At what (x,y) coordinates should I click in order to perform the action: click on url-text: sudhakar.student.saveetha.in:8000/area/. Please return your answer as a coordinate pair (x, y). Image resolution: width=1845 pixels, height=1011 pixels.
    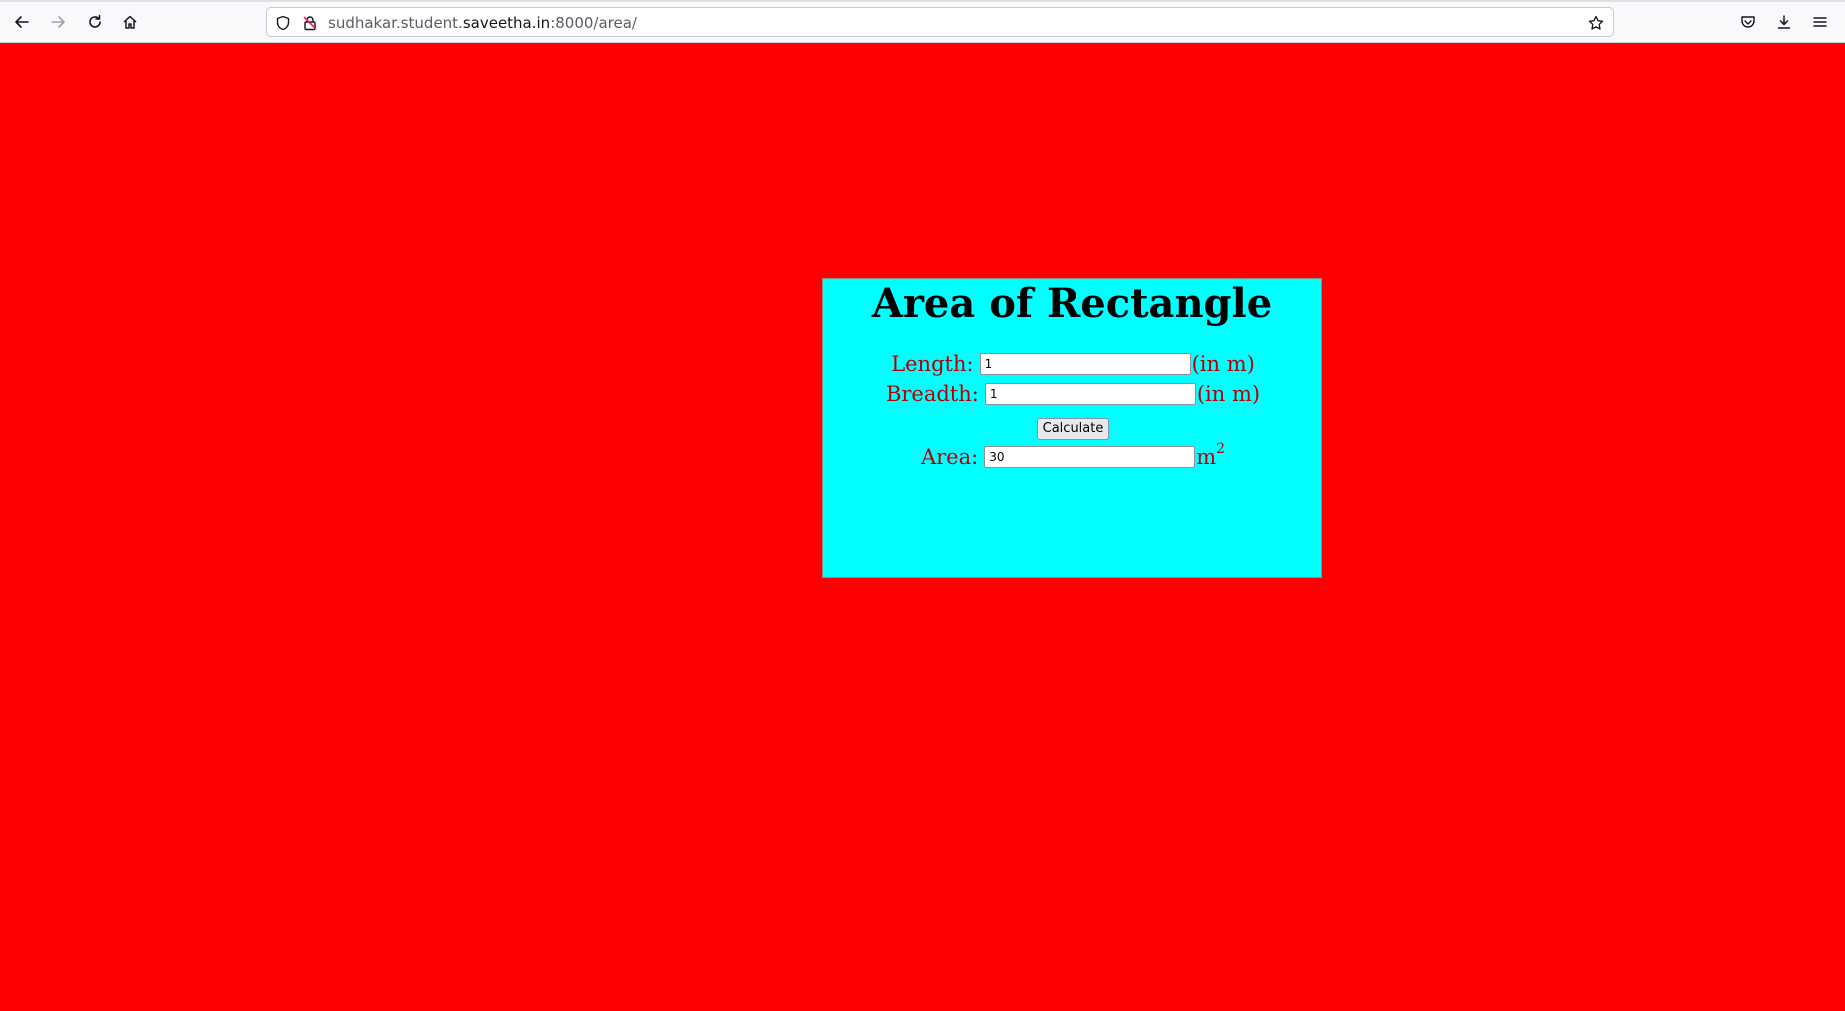
    Looking at the image, I should click on (482, 23).